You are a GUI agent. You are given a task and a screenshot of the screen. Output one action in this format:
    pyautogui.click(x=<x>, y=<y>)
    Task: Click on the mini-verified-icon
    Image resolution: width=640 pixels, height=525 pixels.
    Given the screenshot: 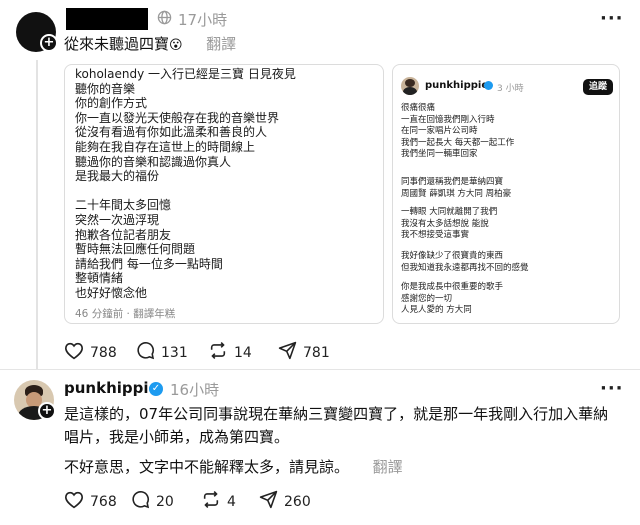 What is the action you would take?
    pyautogui.click(x=488, y=85)
    